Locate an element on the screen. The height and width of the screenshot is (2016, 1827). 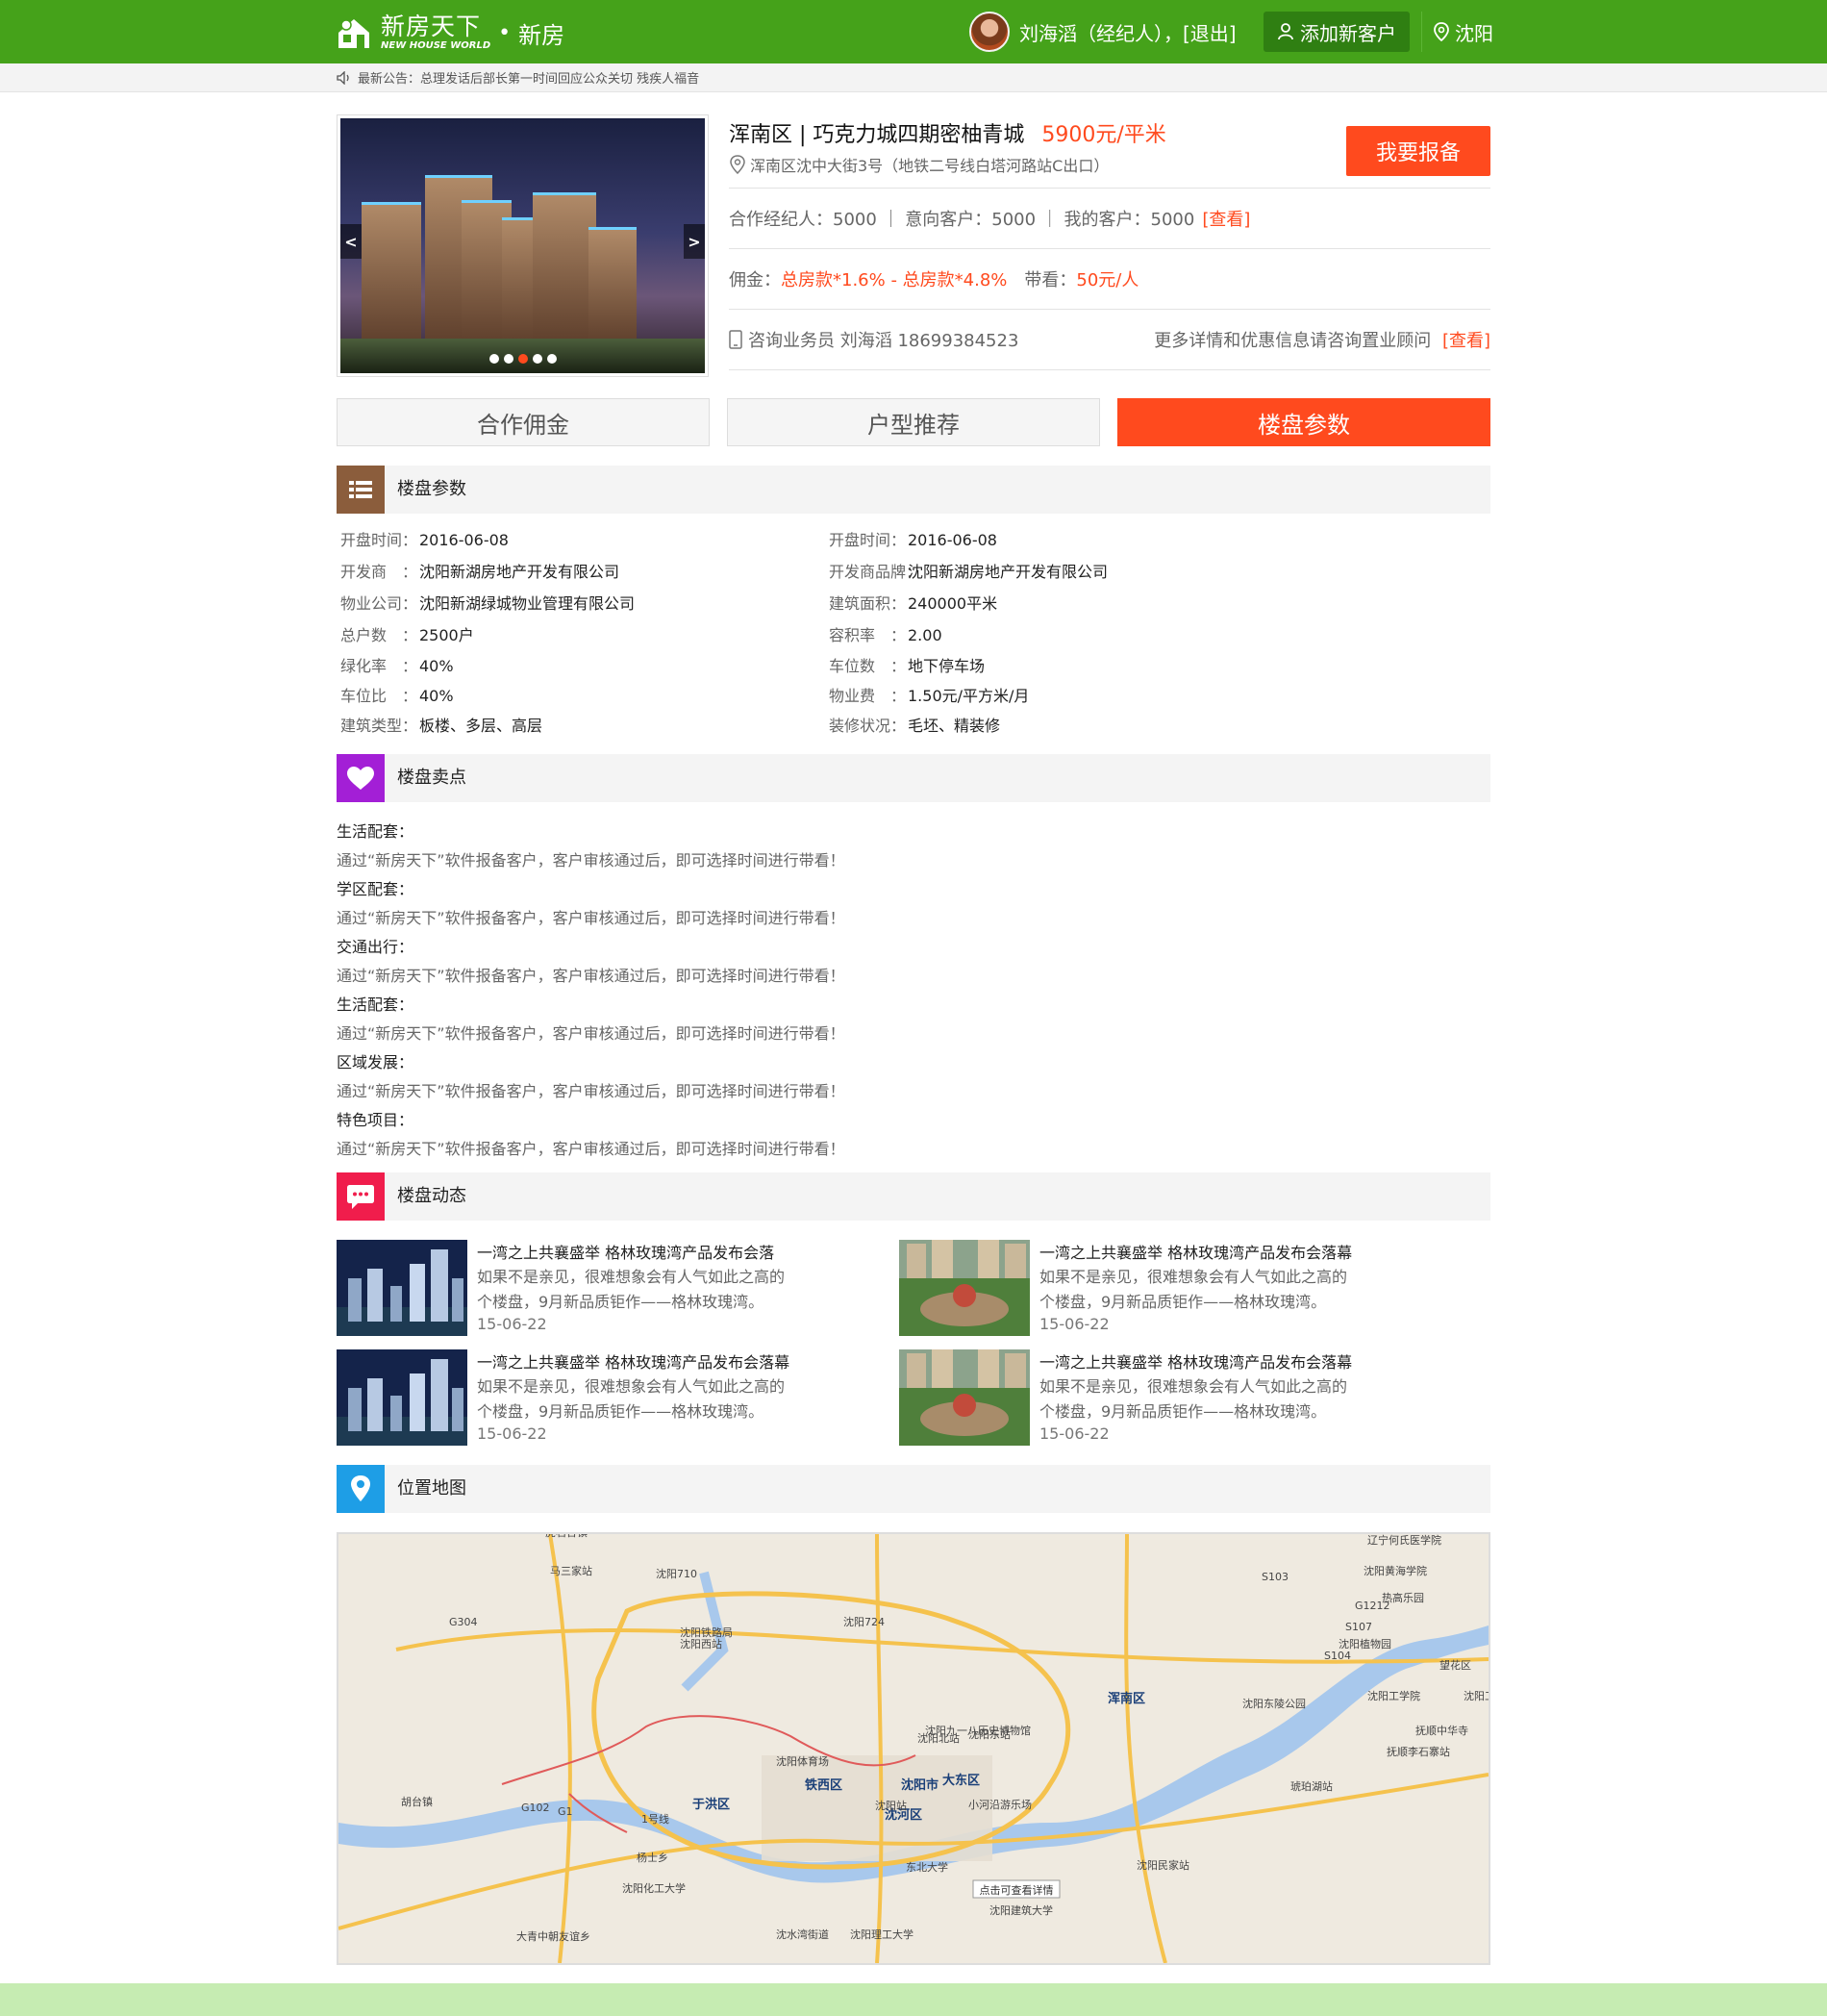
param-value: 40% is located at coordinates (436, 696).